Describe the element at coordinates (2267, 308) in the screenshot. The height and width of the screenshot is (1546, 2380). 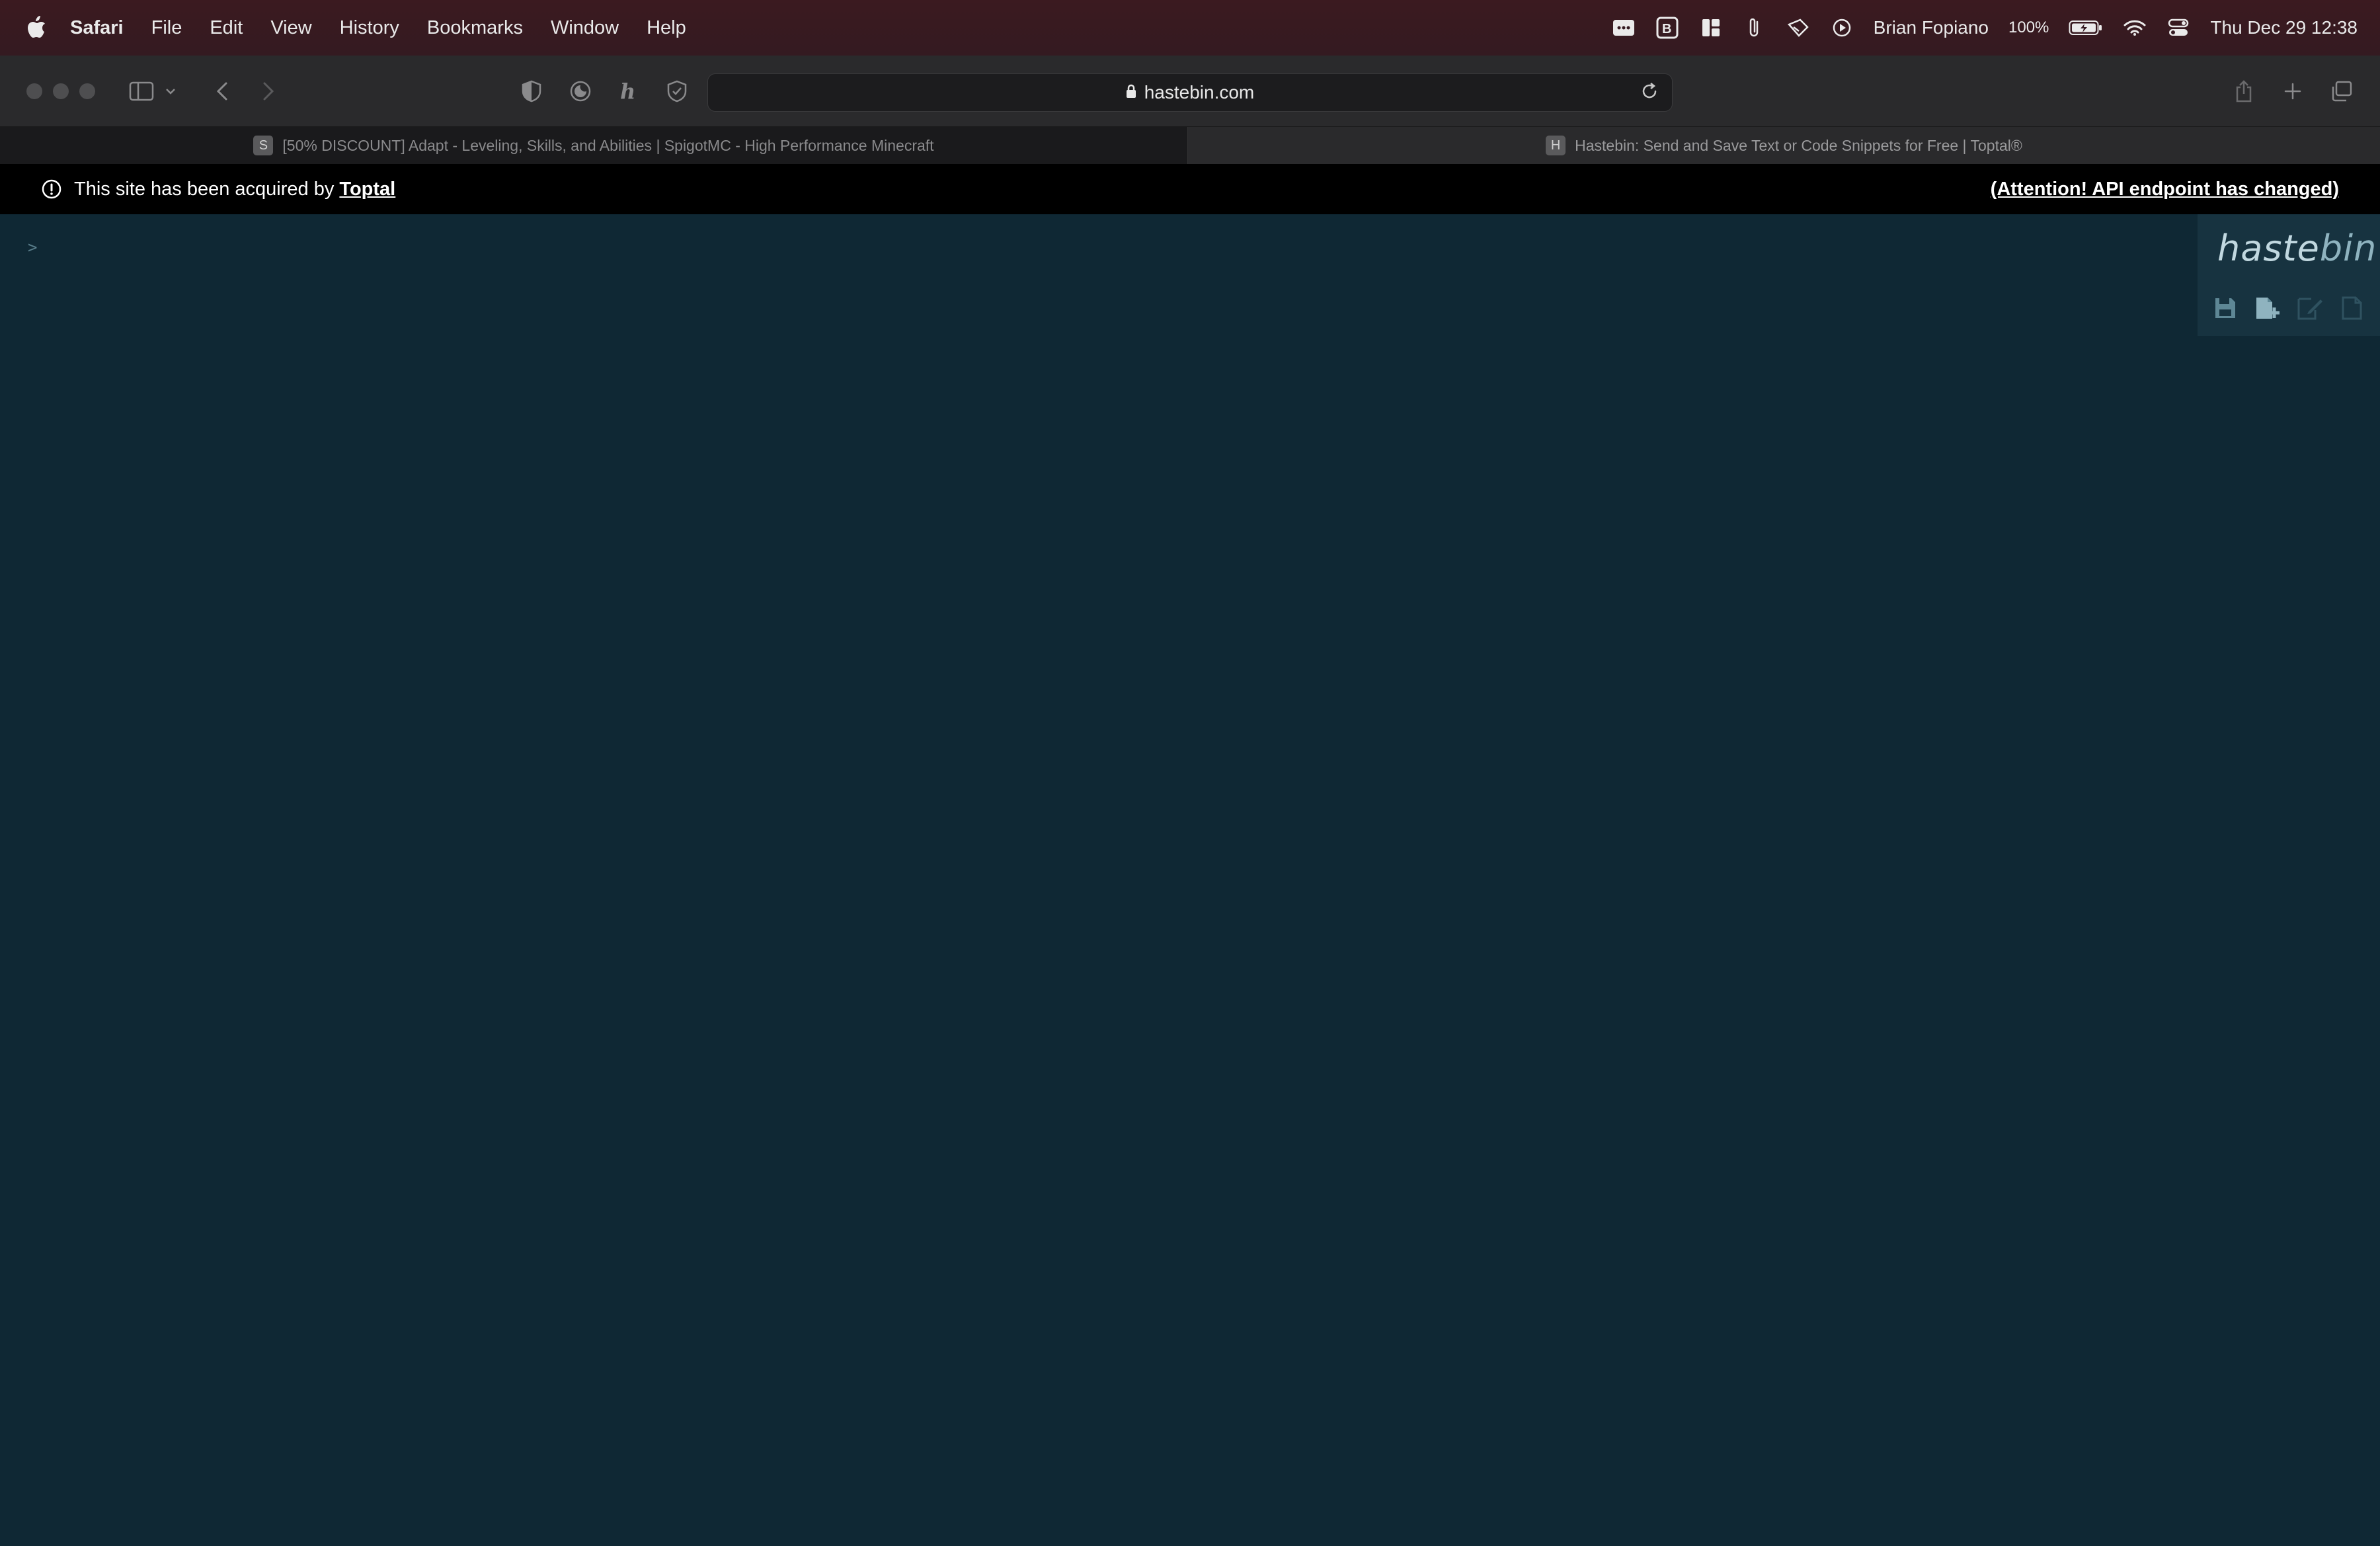
I see `new-document-icon` at that location.